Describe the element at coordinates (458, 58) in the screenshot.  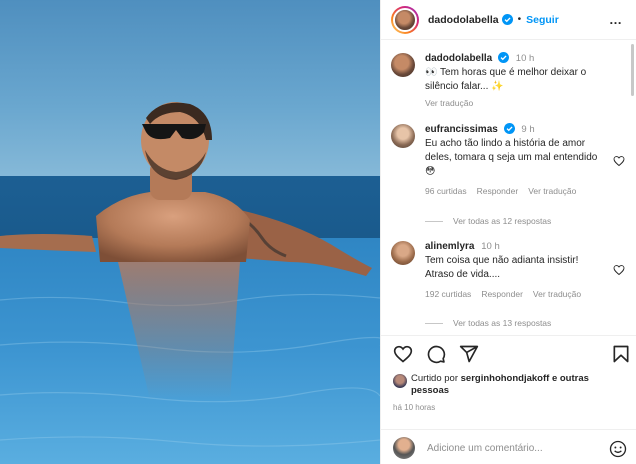
I see `comment-username: dadodolabella` at that location.